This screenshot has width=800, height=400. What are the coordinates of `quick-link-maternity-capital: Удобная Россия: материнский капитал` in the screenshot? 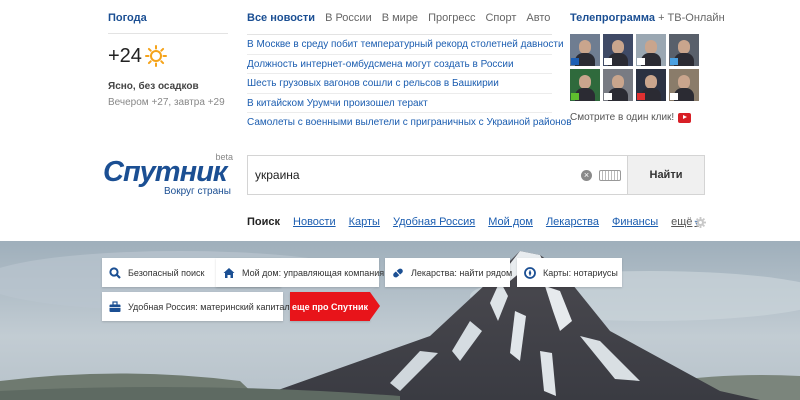 It's located at (196, 306).